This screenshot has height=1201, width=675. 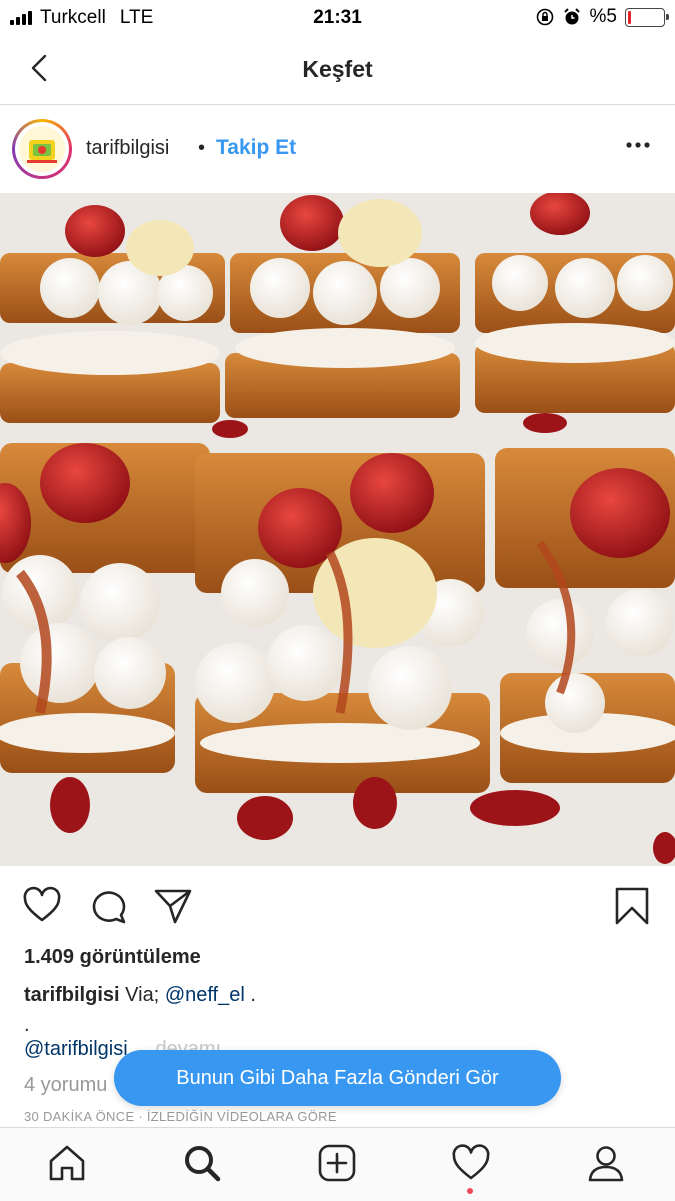 What do you see at coordinates (337, 906) in the screenshot?
I see `post-actions` at bounding box center [337, 906].